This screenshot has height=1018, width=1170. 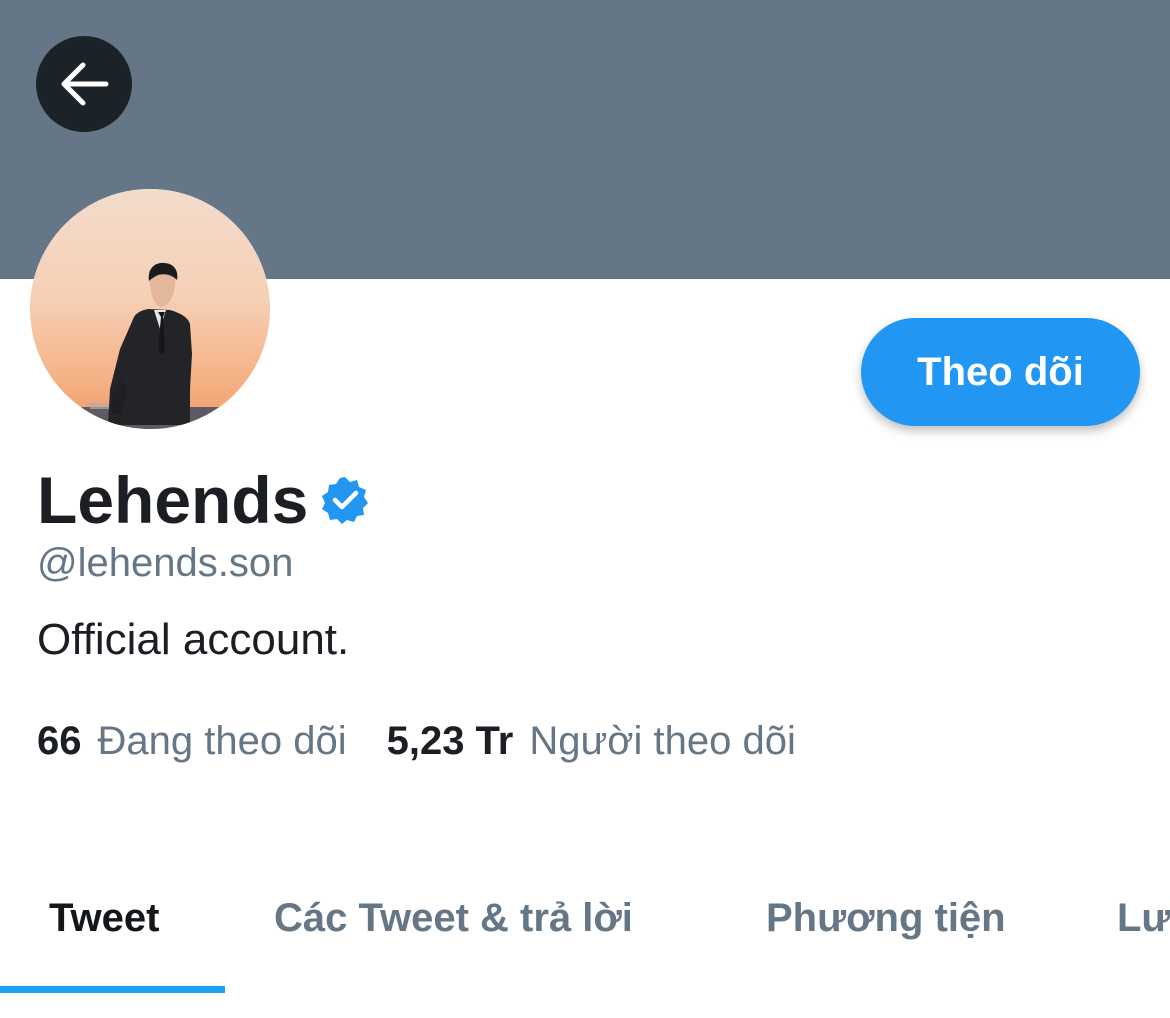 I want to click on followers-label: Người theo dõi, so click(x=662, y=741).